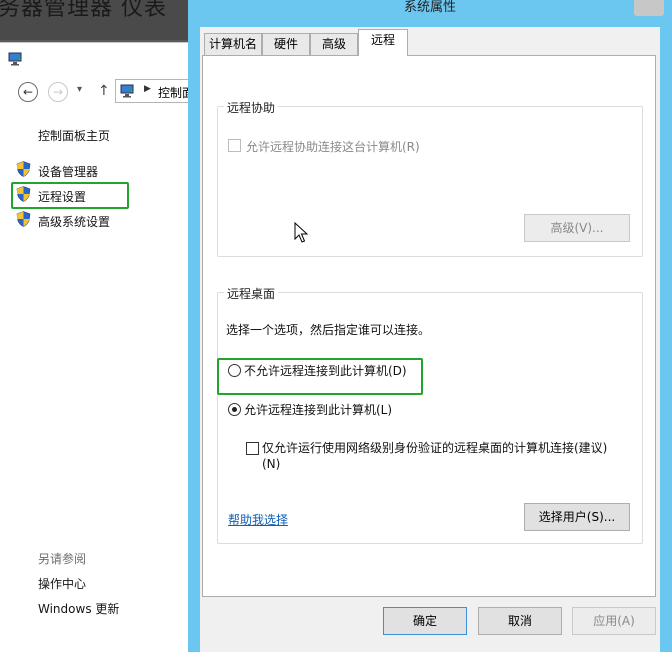  I want to click on allow-remote-assistance-label: 允许远程协助连接这台计算机(R), so click(333, 147).